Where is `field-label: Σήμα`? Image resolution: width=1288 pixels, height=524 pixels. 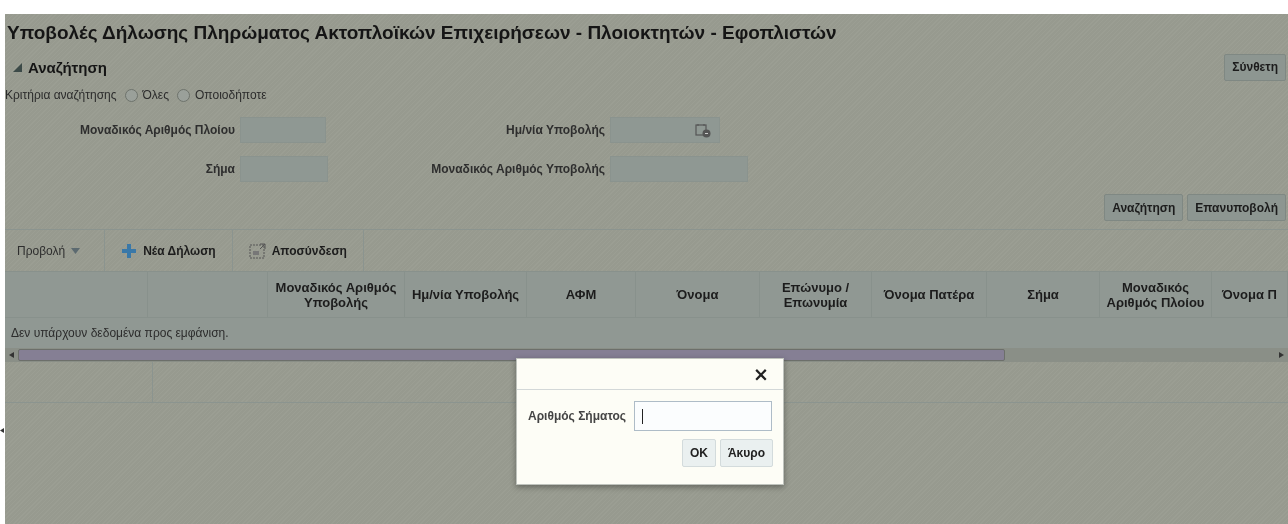
field-label: Σήμα is located at coordinates (219, 169).